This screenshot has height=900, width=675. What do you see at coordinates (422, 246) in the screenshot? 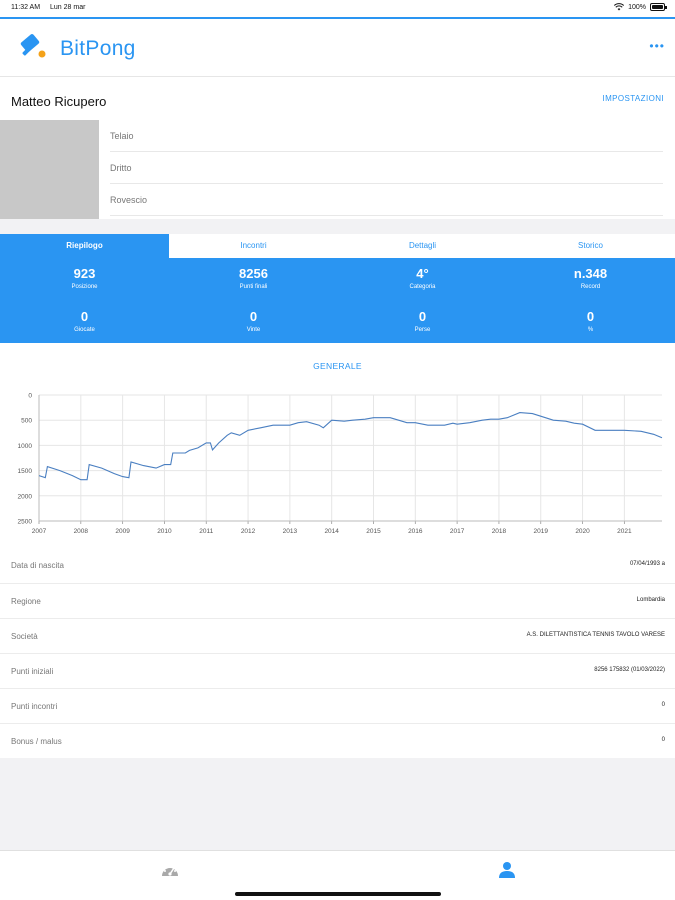
I see `tab-dettagli: Dettagli` at bounding box center [422, 246].